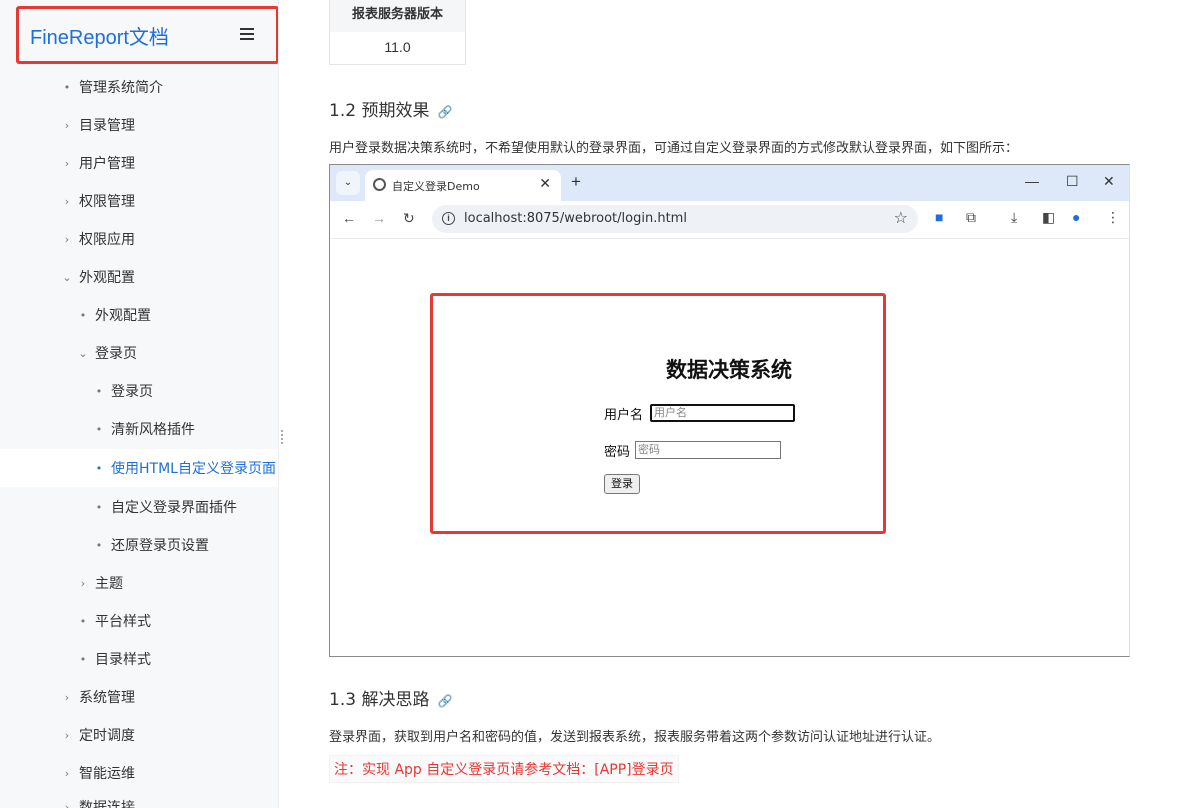 This screenshot has width=1196, height=808. I want to click on sidebar-item-directory-style: • 目录样式, so click(139, 659).